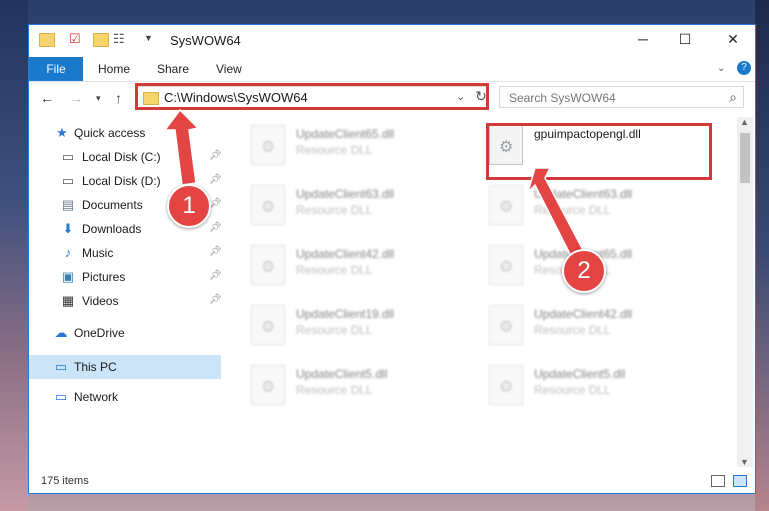  Describe the element at coordinates (68, 276) in the screenshot. I see `pictures-icon: ▣` at that location.